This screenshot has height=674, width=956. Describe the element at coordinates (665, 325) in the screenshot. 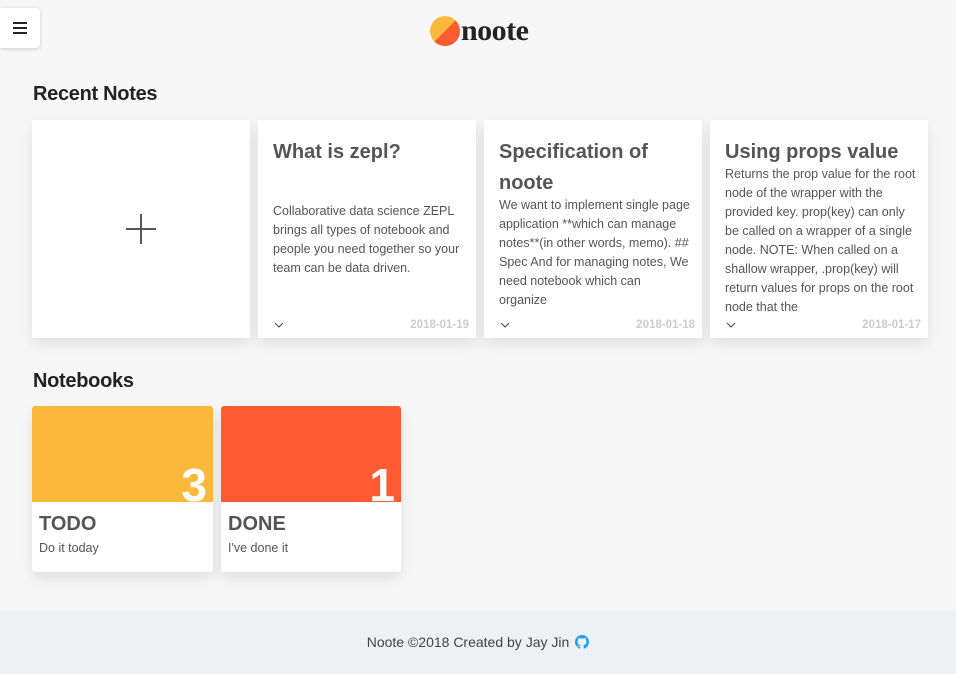

I see `note-date: 2018-01-18` at that location.